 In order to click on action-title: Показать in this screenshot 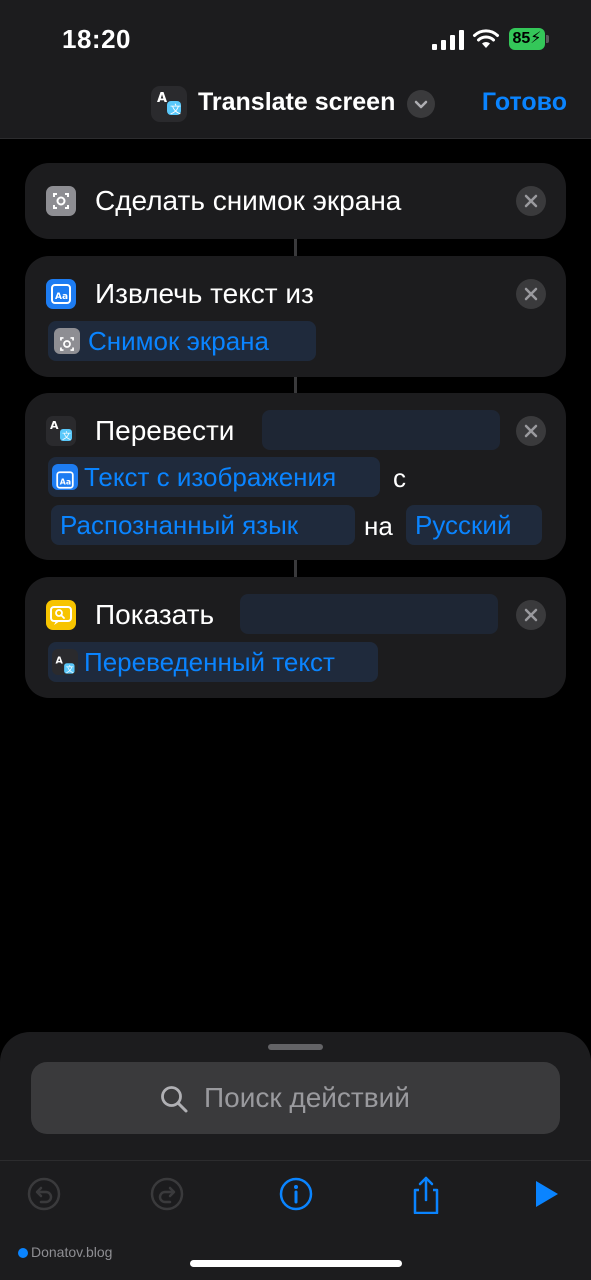, I will do `click(155, 614)`.